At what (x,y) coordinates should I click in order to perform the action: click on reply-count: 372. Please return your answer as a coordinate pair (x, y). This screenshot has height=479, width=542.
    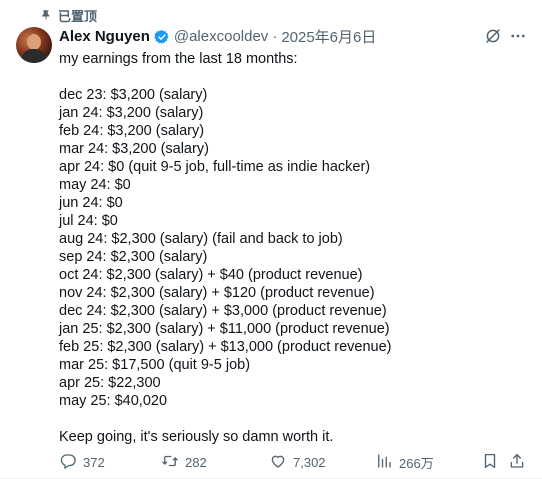
    Looking at the image, I should click on (94, 462).